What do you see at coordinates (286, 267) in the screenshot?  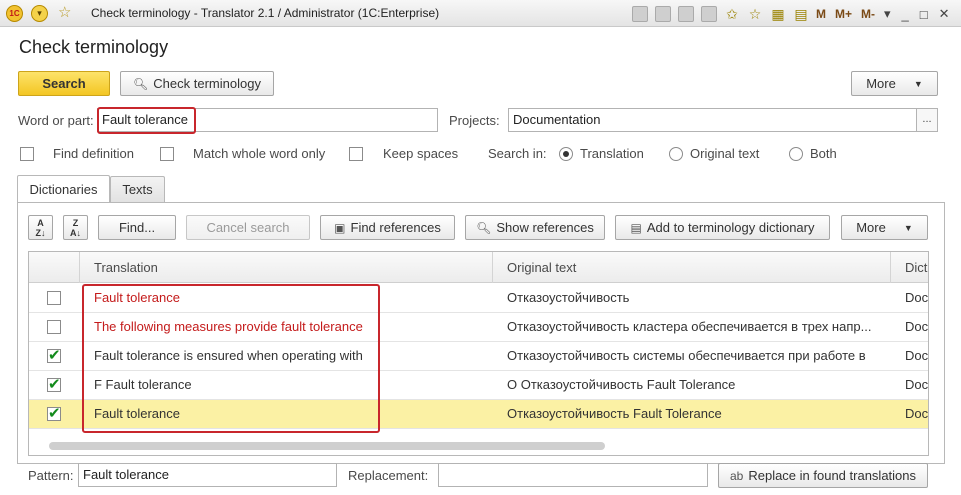 I see `header-translation: Translation` at bounding box center [286, 267].